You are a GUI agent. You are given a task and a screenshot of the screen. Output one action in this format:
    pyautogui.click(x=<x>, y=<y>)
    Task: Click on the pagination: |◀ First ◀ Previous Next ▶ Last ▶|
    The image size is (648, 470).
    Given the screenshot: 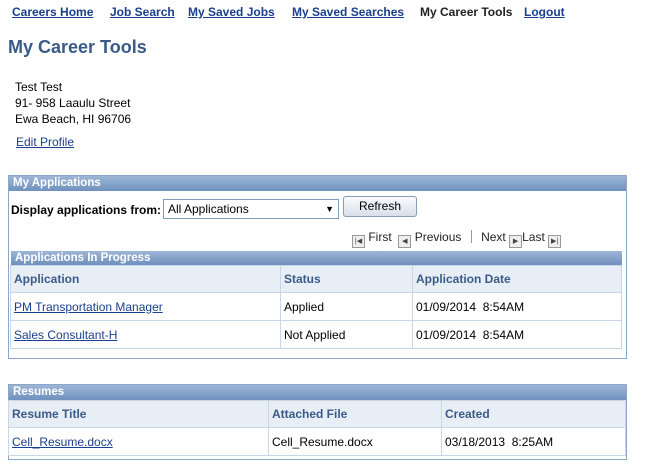 What is the action you would take?
    pyautogui.click(x=457, y=239)
    